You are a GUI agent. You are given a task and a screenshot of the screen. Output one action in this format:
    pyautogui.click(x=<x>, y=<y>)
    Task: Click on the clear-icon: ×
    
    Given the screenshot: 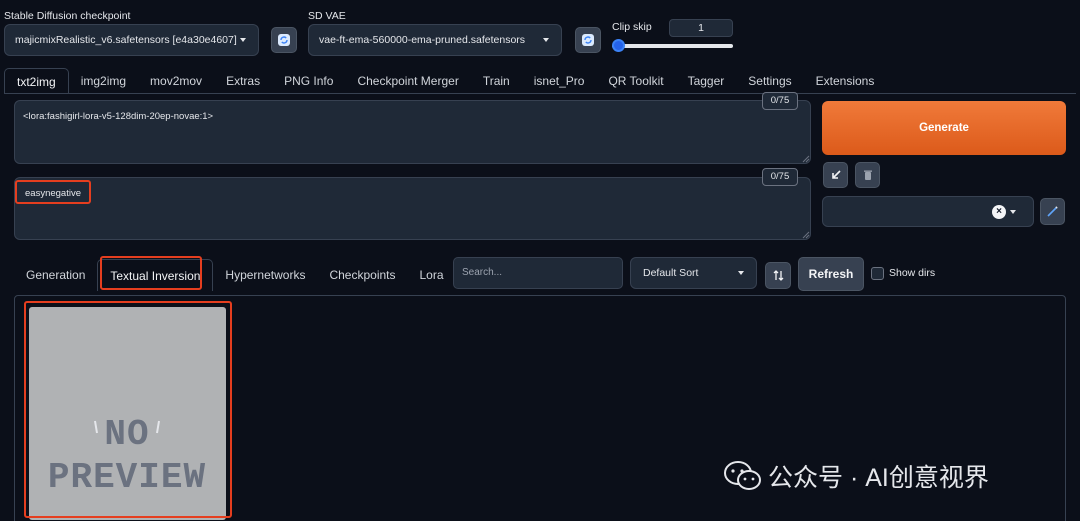 What is the action you would take?
    pyautogui.click(x=999, y=212)
    